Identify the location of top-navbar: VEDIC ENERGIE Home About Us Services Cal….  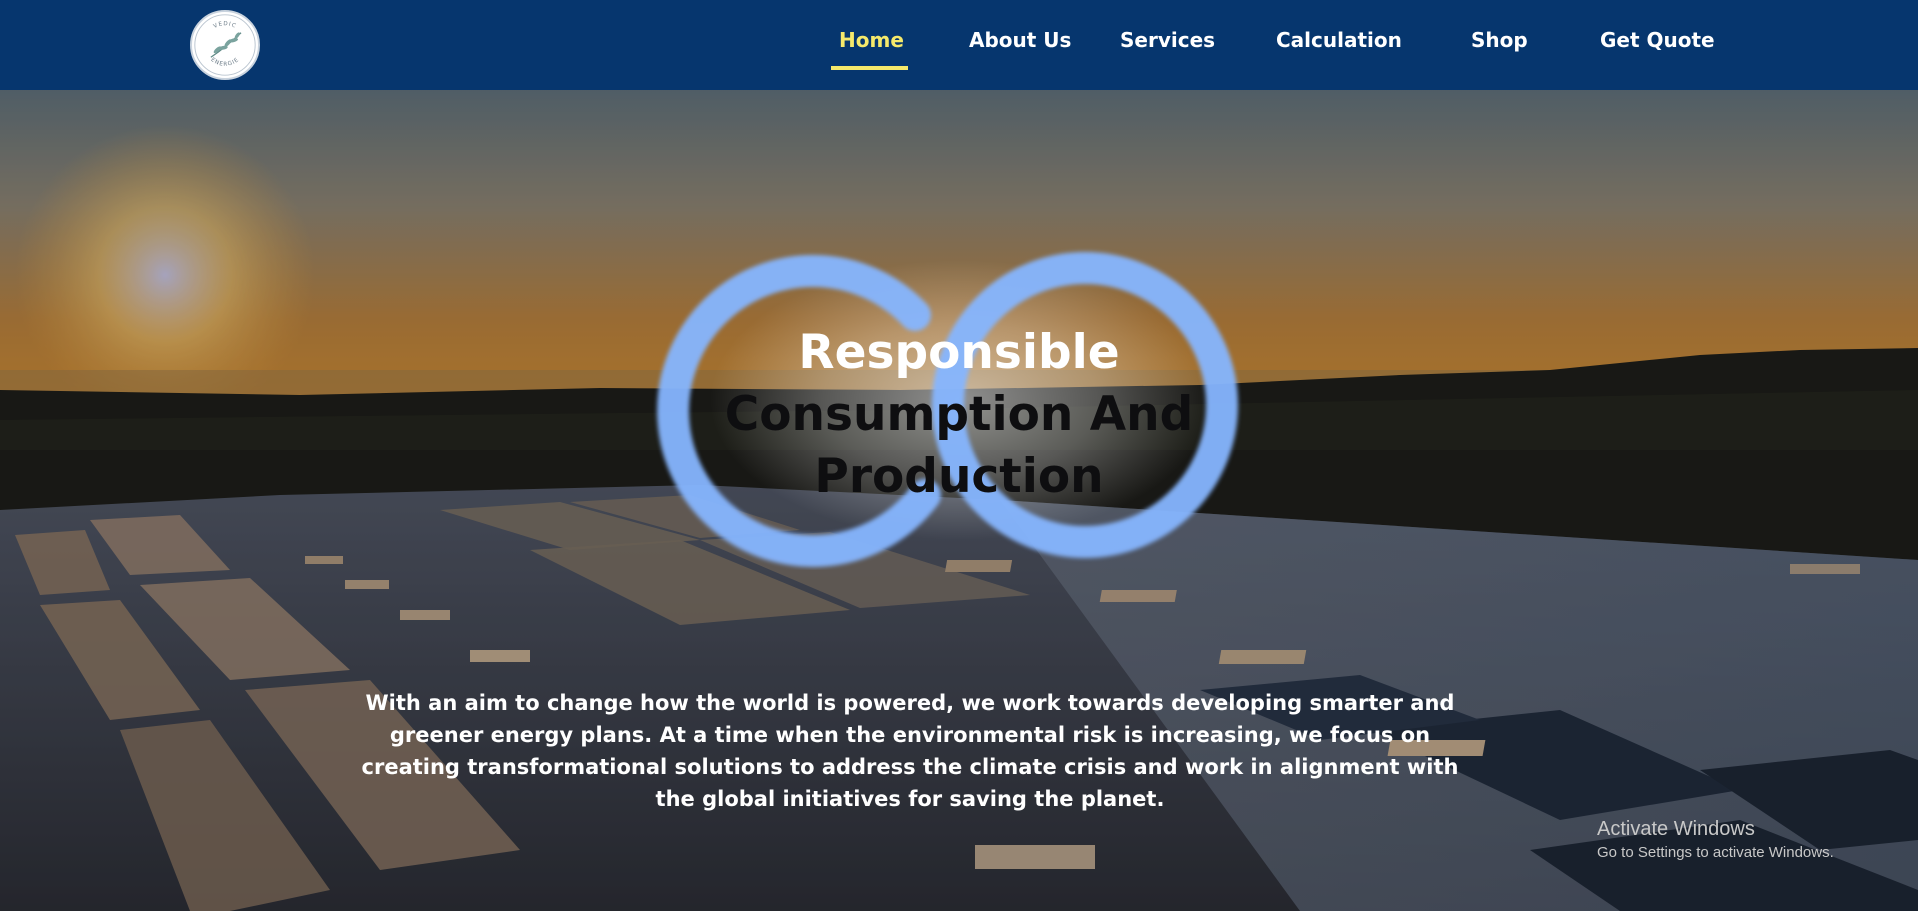
(959, 45).